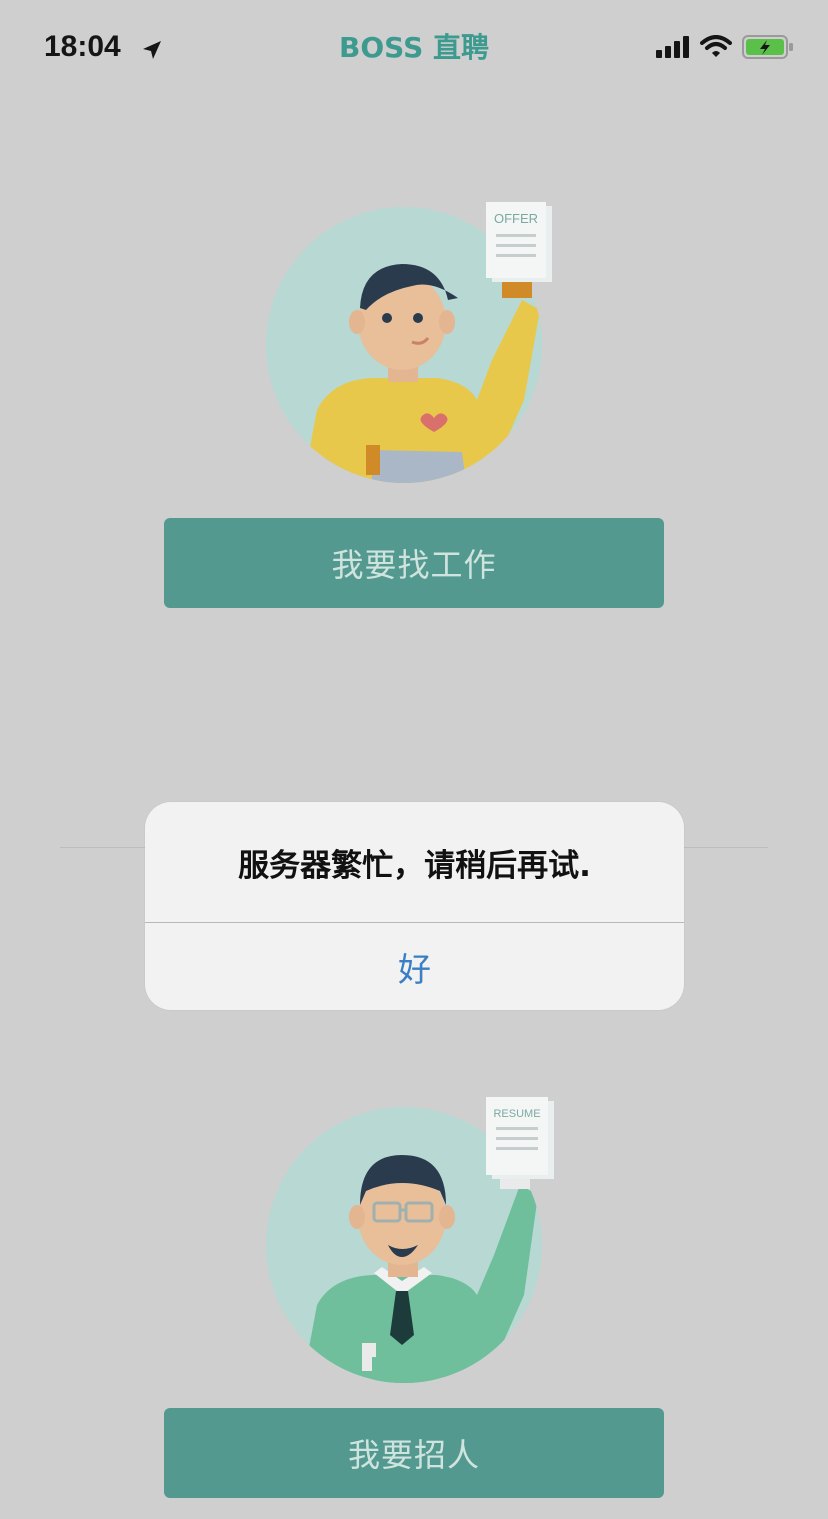  What do you see at coordinates (767, 47) in the screenshot?
I see `battery-charging-icon` at bounding box center [767, 47].